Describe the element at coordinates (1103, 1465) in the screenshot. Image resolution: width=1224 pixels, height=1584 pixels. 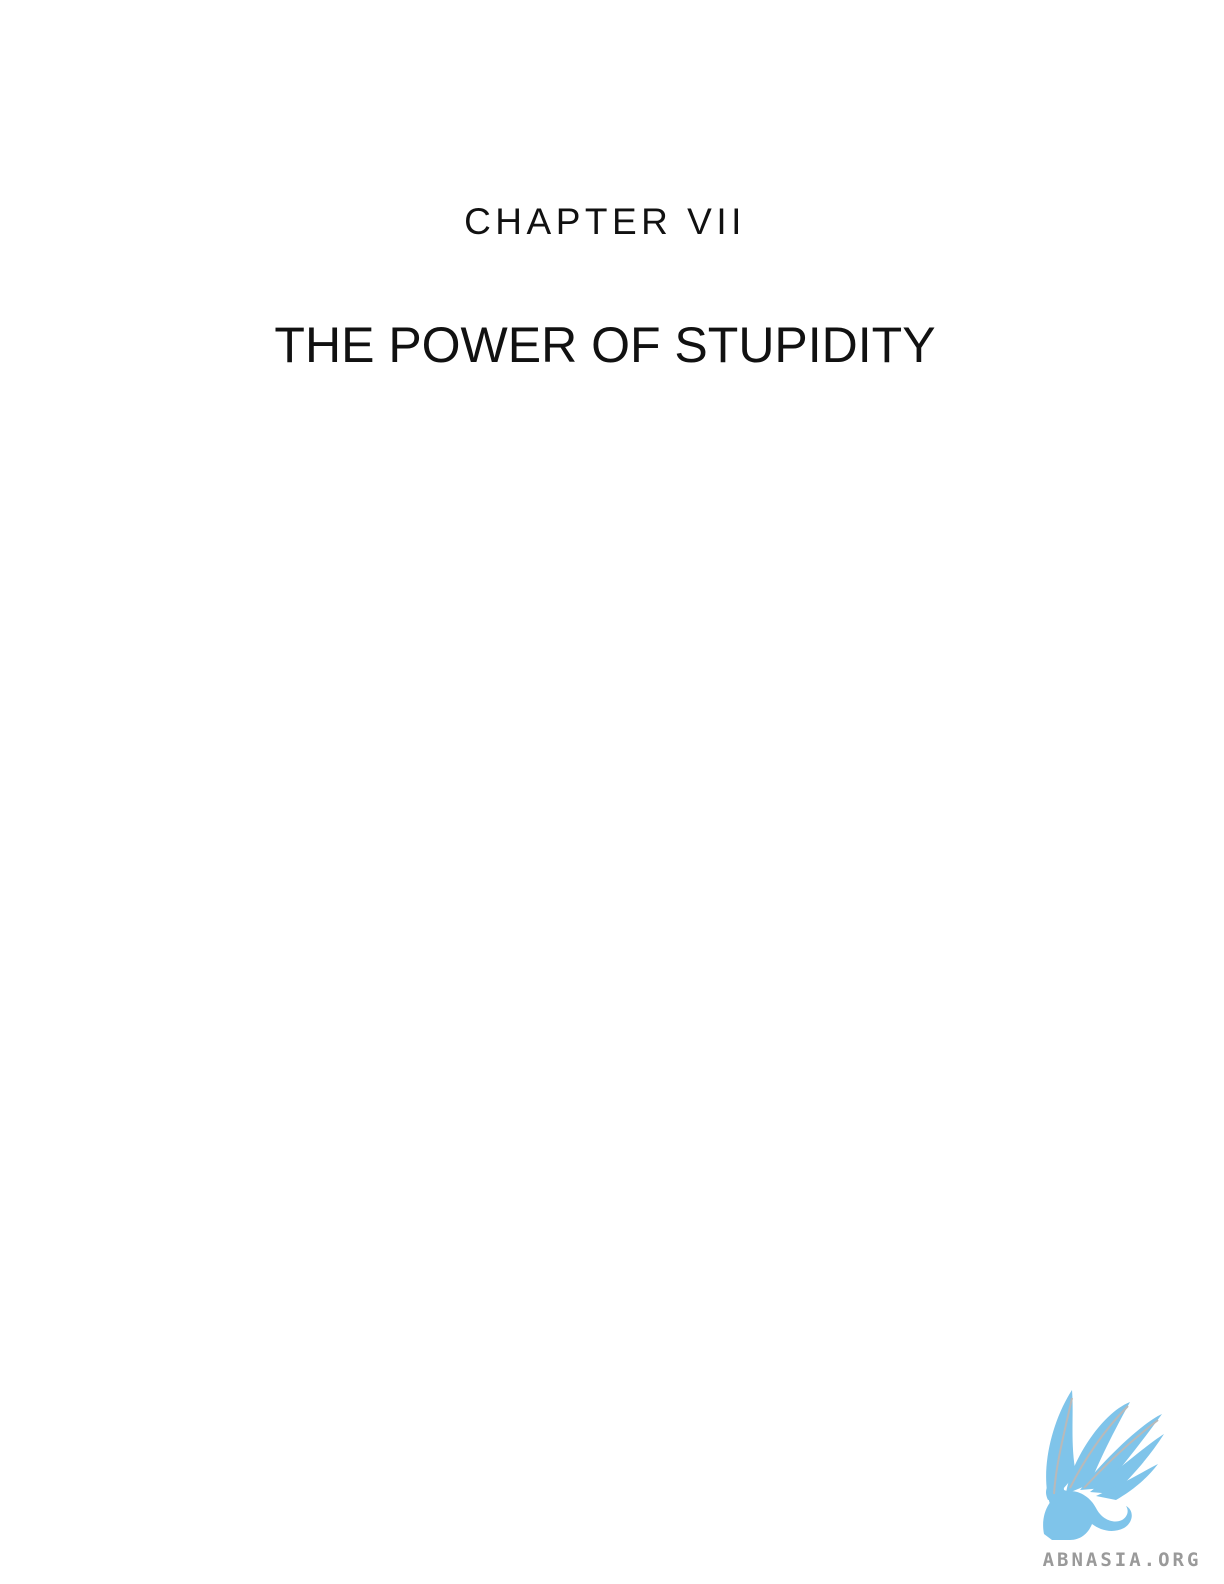
I see `griffin-logo-icon` at that location.